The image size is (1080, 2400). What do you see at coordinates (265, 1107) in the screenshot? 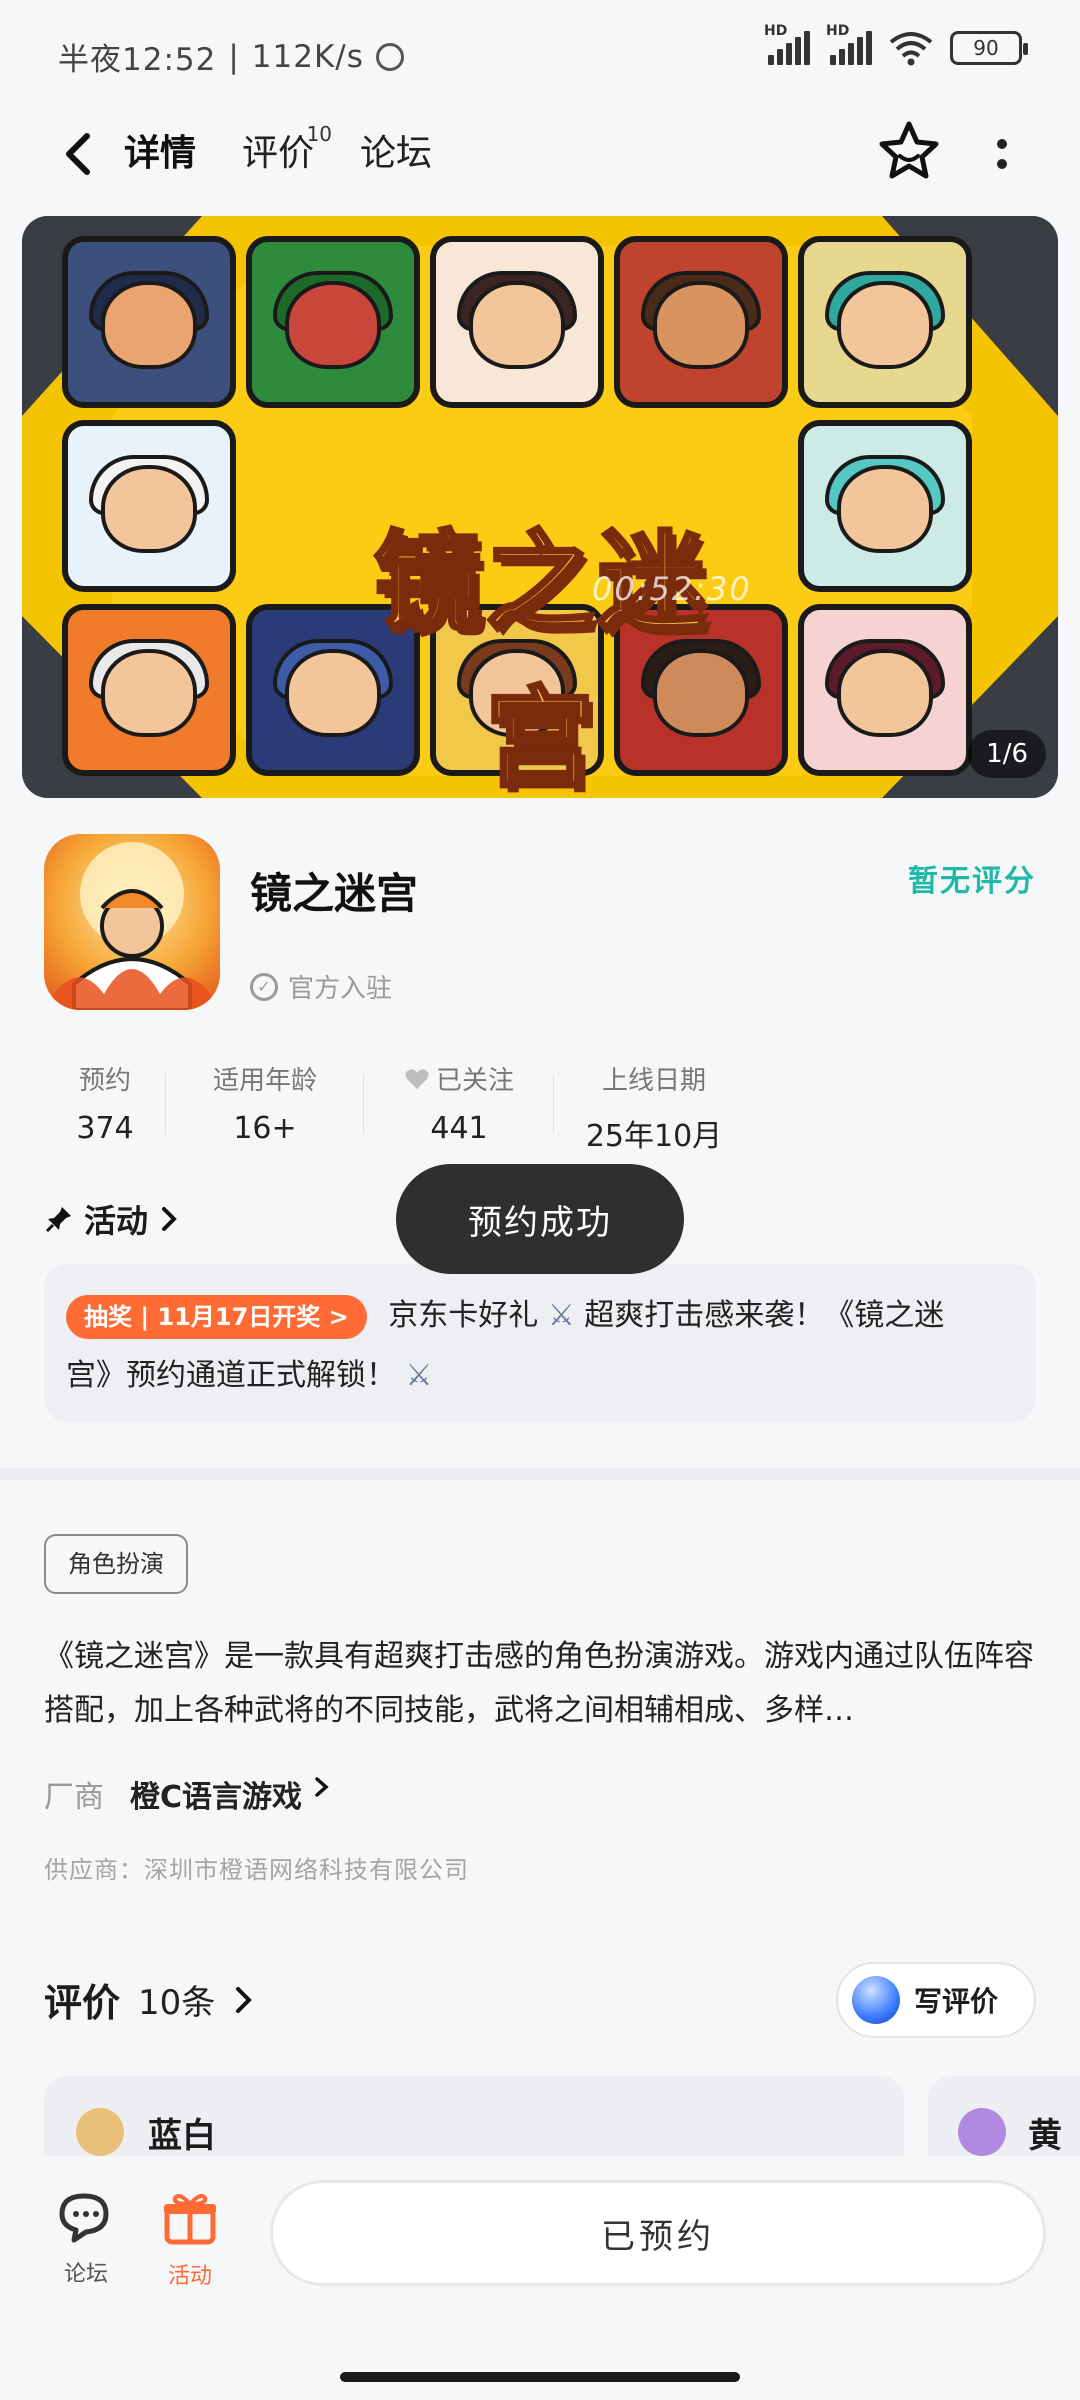
I see `stat-age-rating: 适用年龄 16+` at bounding box center [265, 1107].